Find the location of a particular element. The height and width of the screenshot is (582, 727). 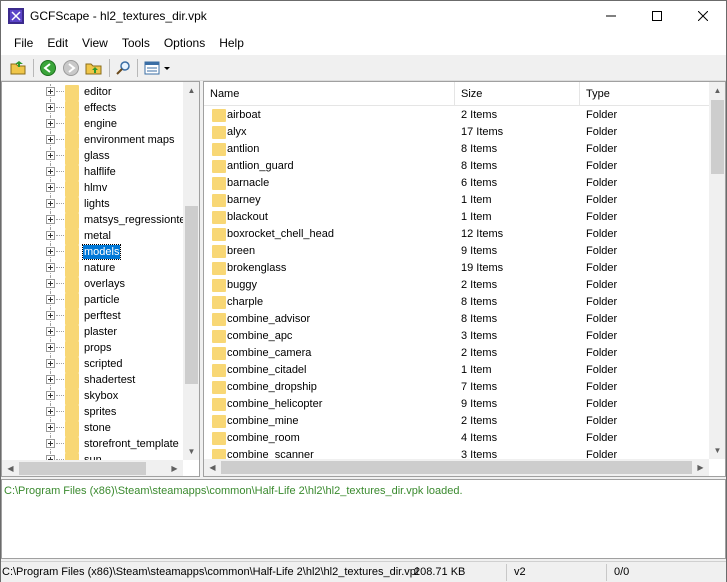

tree-item: lights is located at coordinates (92, 204).